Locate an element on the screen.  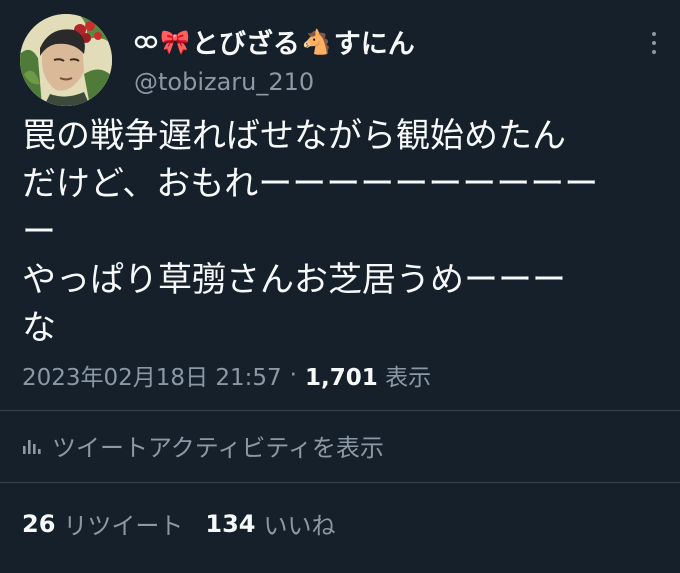
more-options-icon is located at coordinates (654, 43).